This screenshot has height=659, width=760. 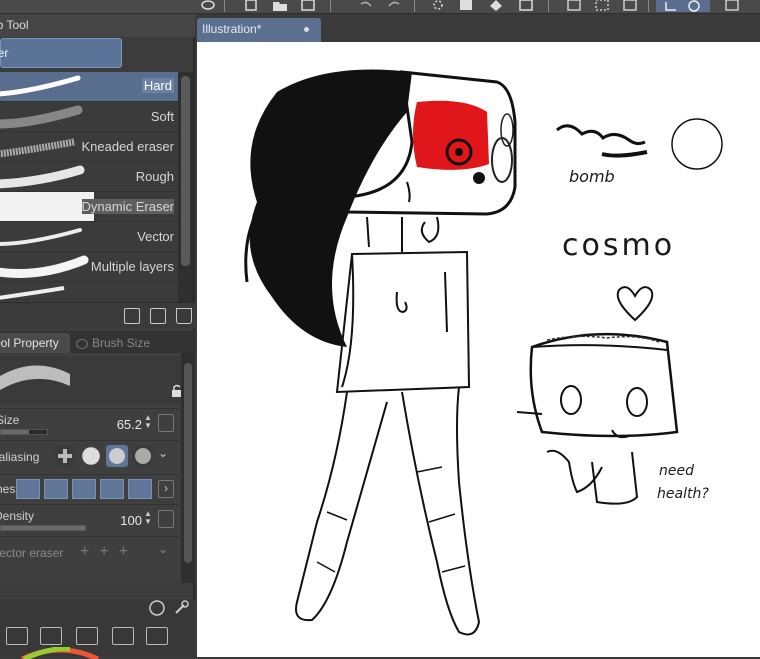 What do you see at coordinates (232, 29) in the screenshot?
I see `document-tab-title: Illustration*` at bounding box center [232, 29].